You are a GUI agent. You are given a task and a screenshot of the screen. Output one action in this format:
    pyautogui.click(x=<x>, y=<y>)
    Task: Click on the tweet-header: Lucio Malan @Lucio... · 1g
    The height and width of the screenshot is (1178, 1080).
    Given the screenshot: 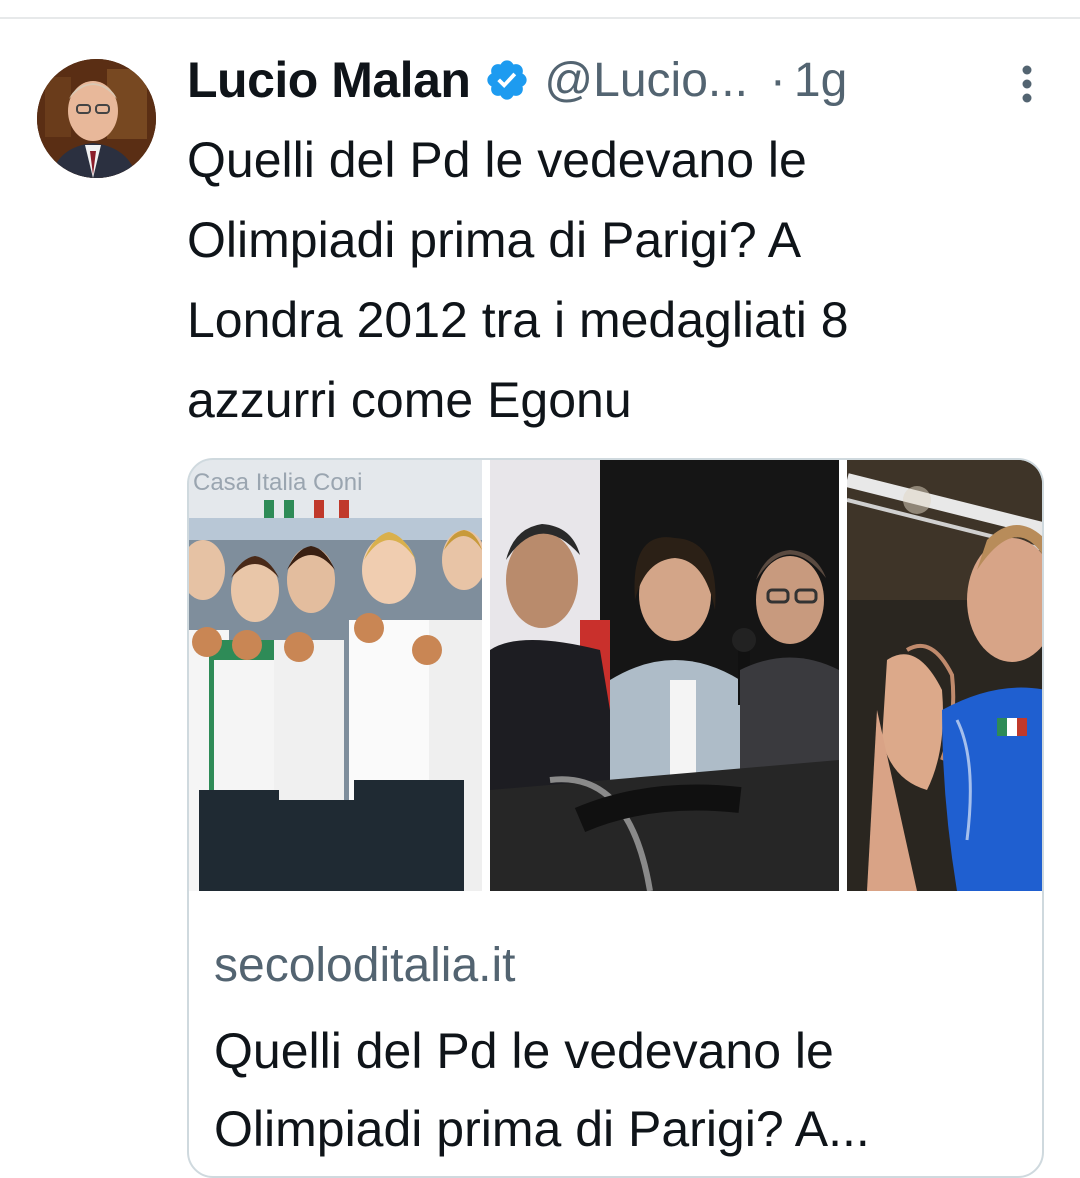 What is the action you would take?
    pyautogui.click(x=622, y=80)
    